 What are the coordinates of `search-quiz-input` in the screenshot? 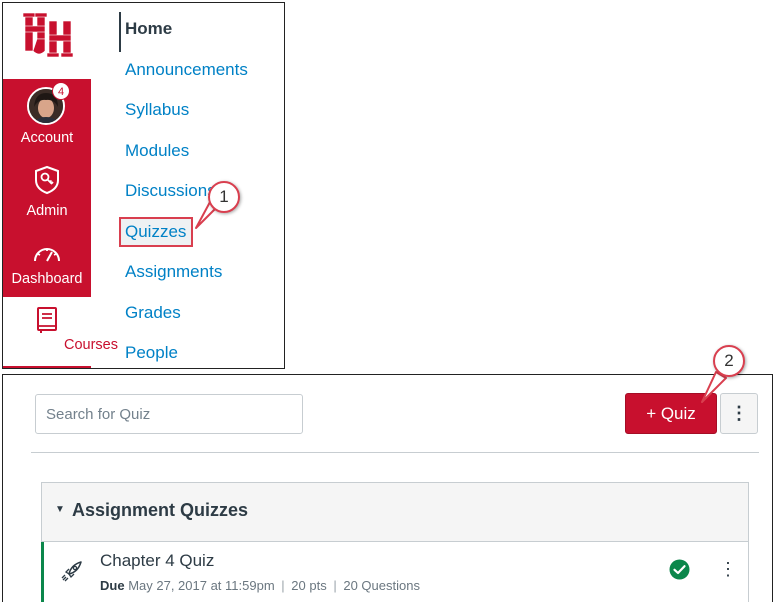 It's located at (169, 414).